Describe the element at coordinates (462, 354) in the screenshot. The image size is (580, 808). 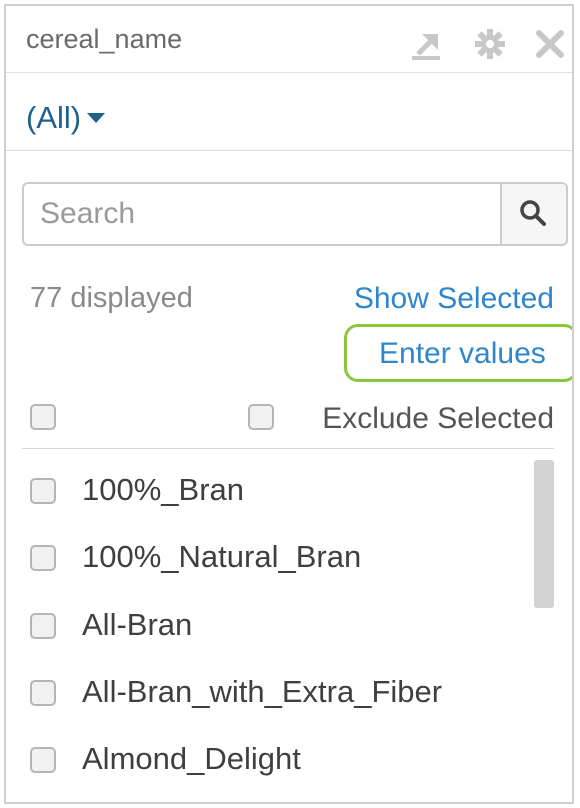
I see `enter-values-link: Enter values` at that location.